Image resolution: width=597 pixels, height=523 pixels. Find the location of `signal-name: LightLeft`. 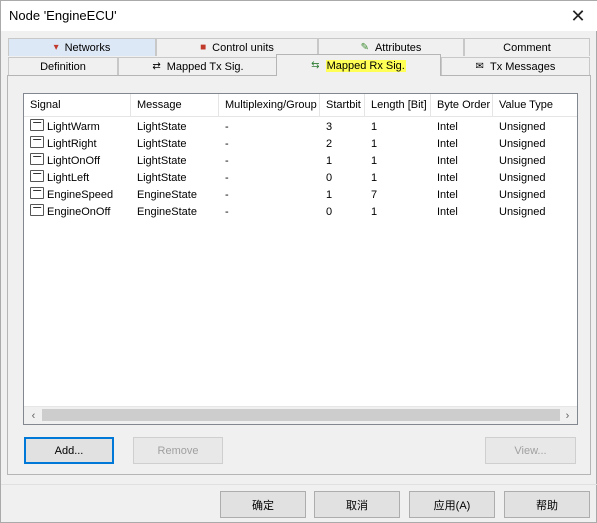

signal-name: LightLeft is located at coordinates (68, 178).